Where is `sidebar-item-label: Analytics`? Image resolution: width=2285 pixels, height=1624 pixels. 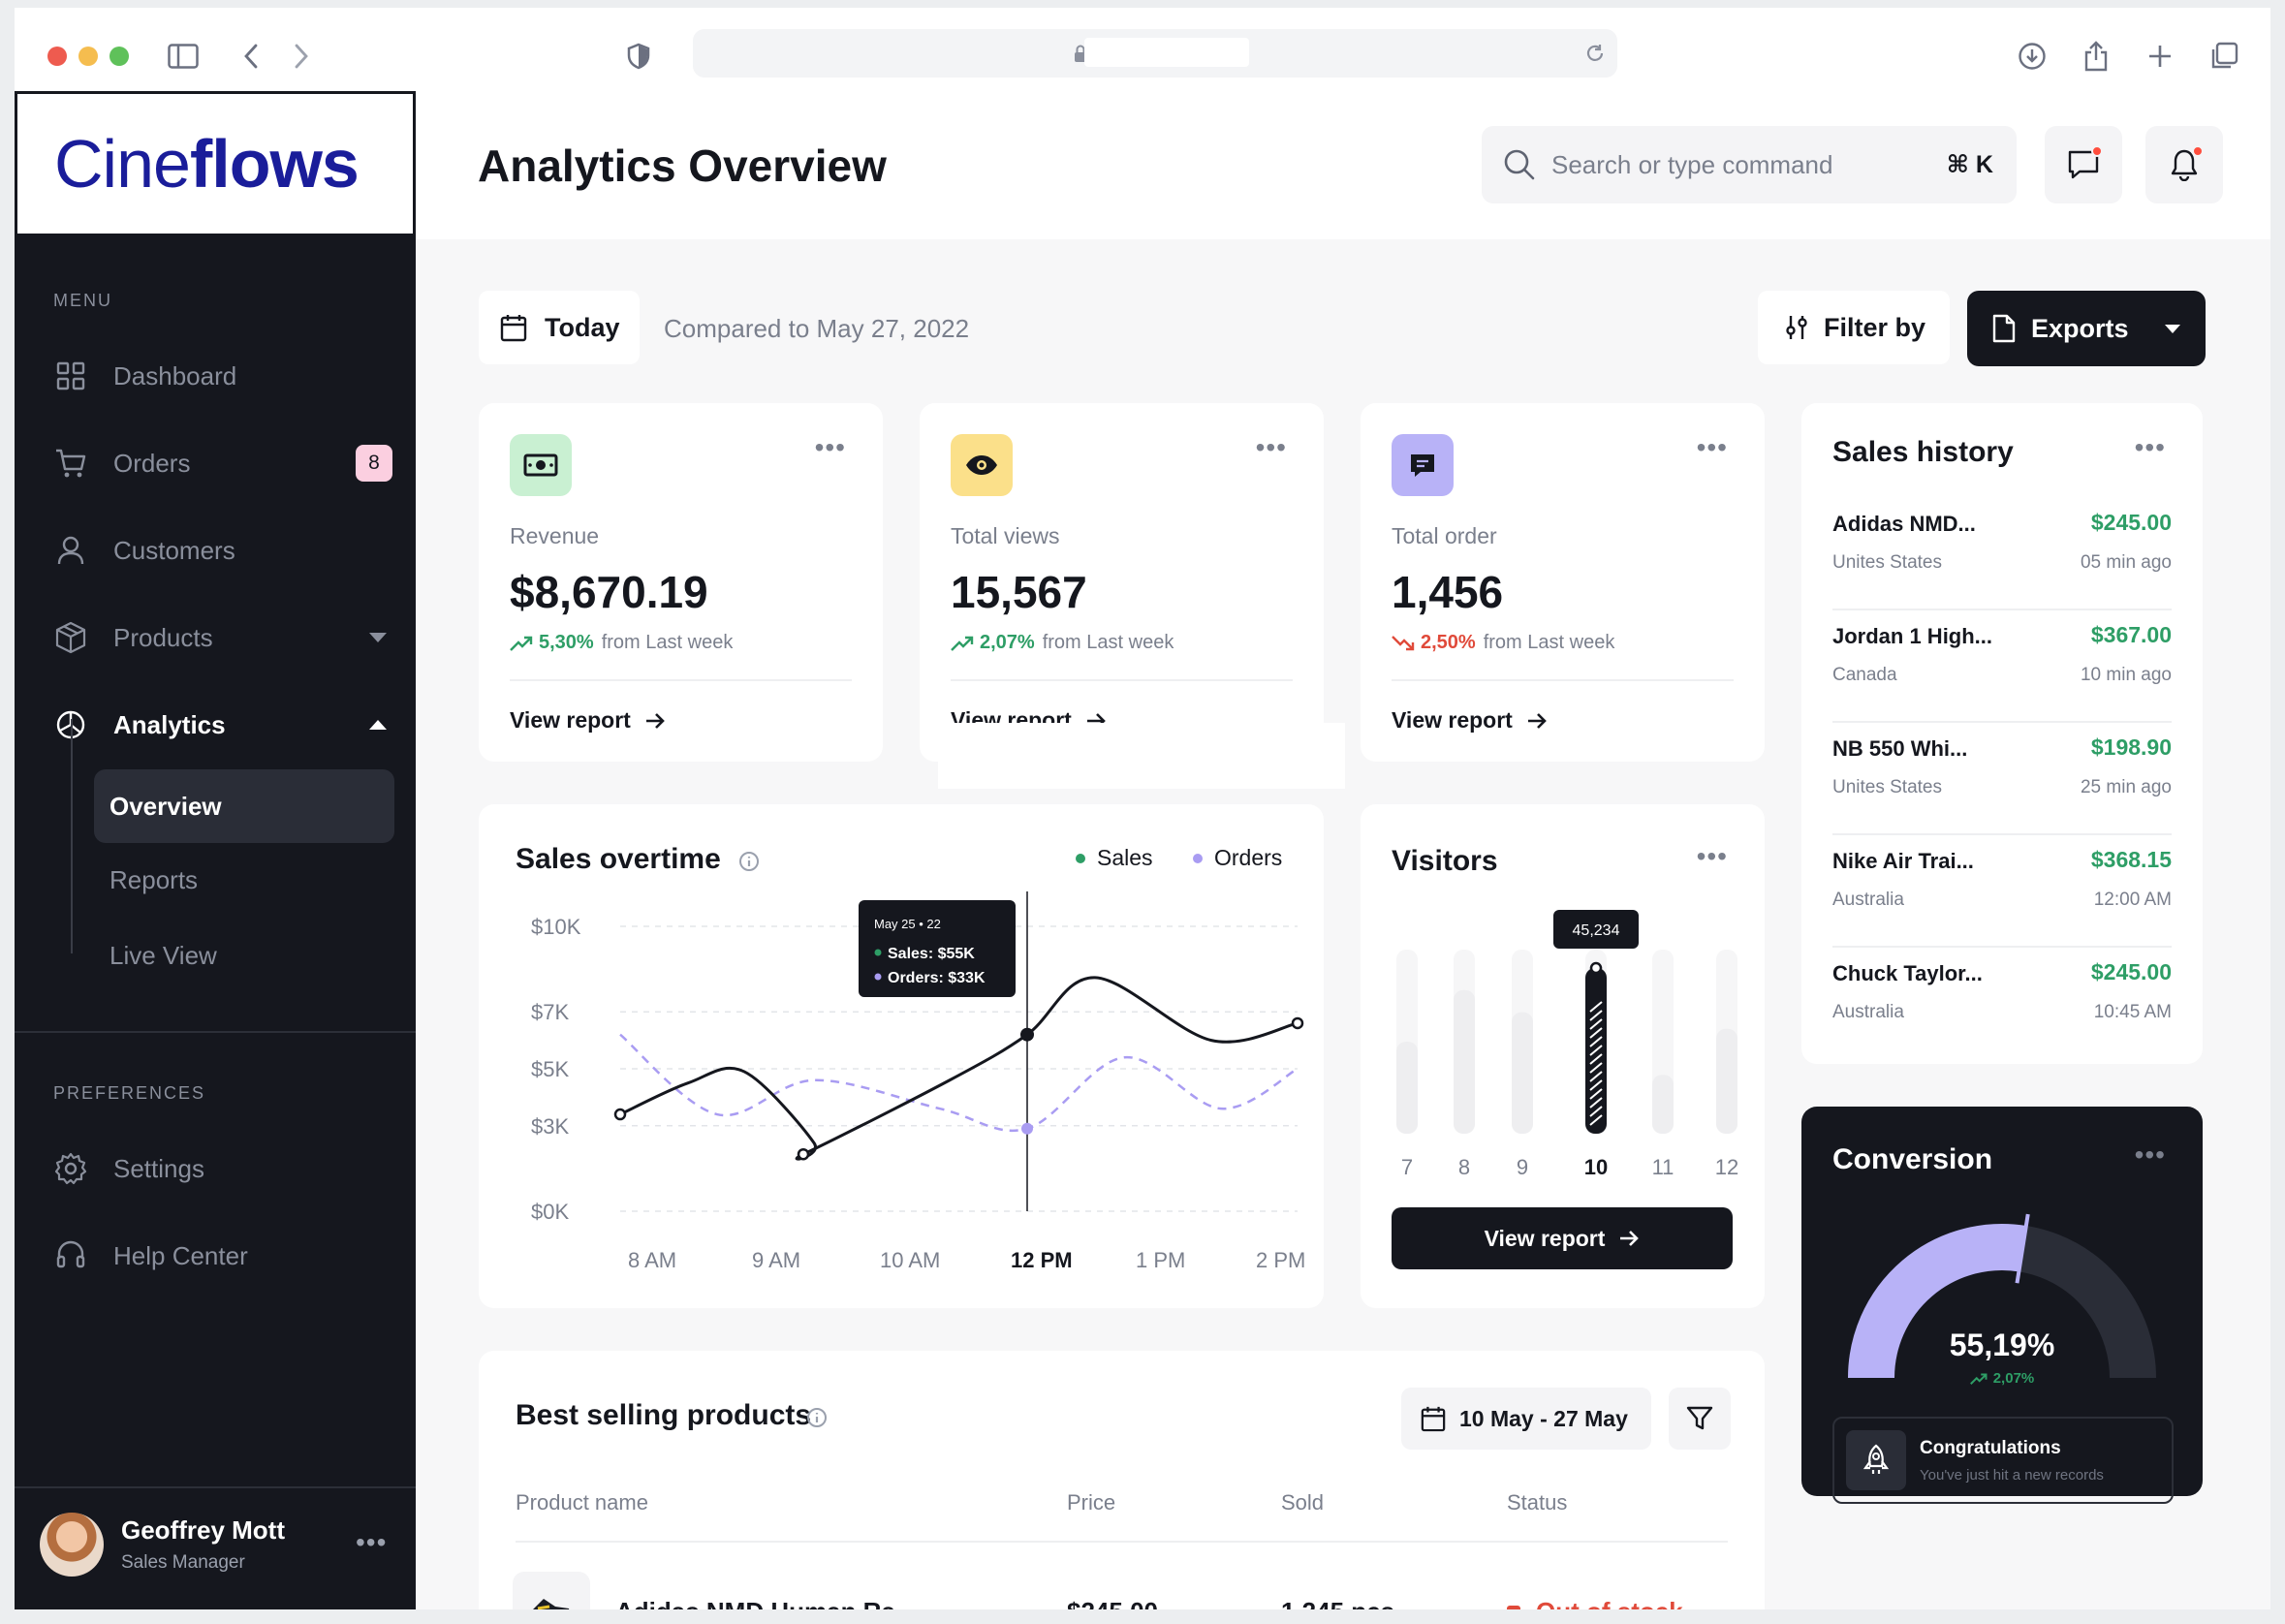 sidebar-item-label: Analytics is located at coordinates (169, 724).